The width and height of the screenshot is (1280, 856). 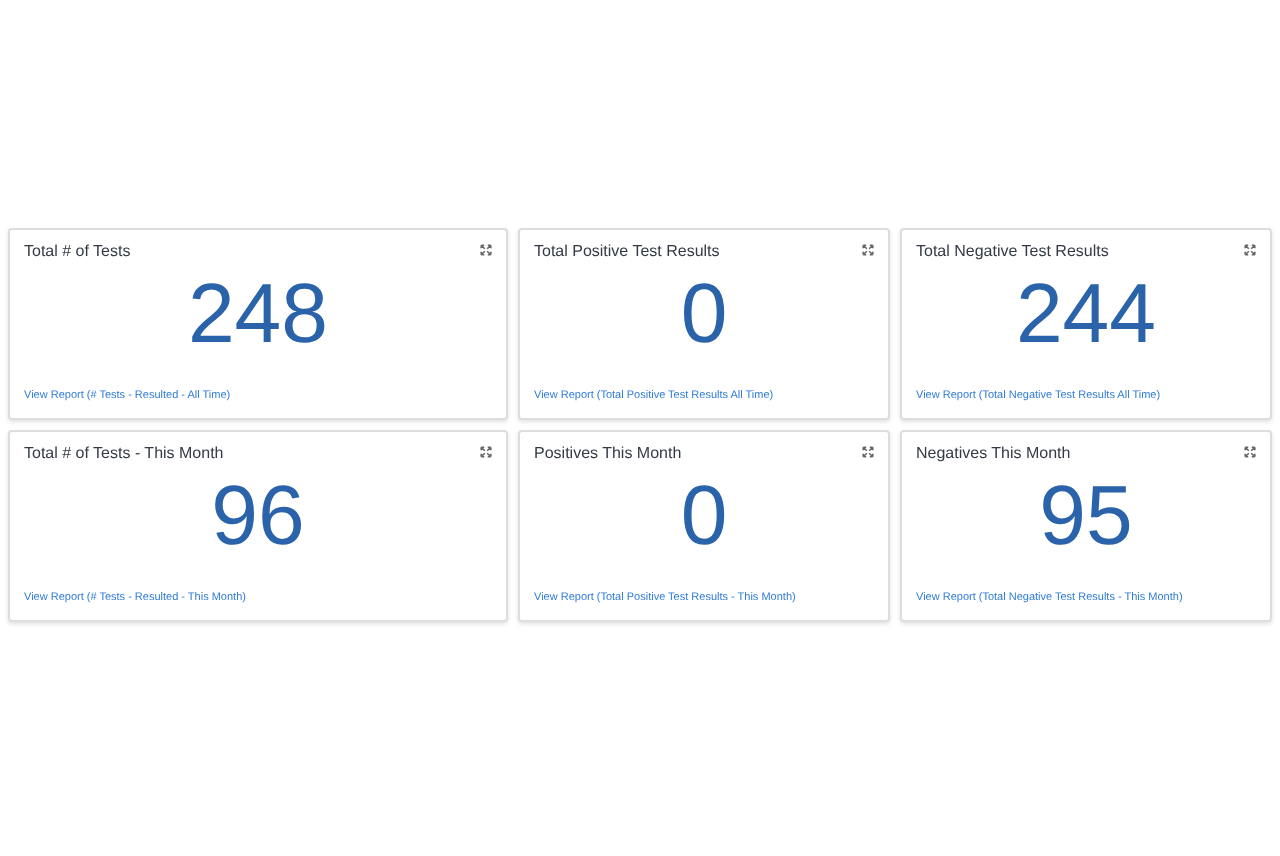 What do you see at coordinates (627, 252) in the screenshot?
I see `card-title: Total Positive Test Results` at bounding box center [627, 252].